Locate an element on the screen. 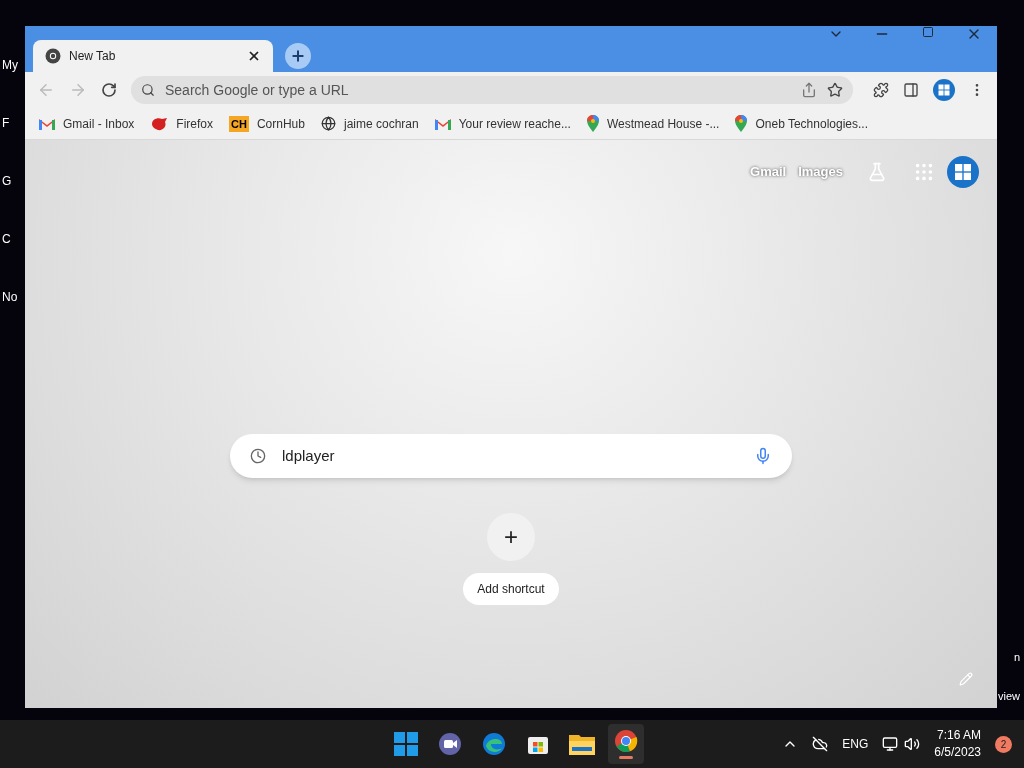 This screenshot has width=1024, height=768. desktop-icon-label: F is located at coordinates (5, 123).